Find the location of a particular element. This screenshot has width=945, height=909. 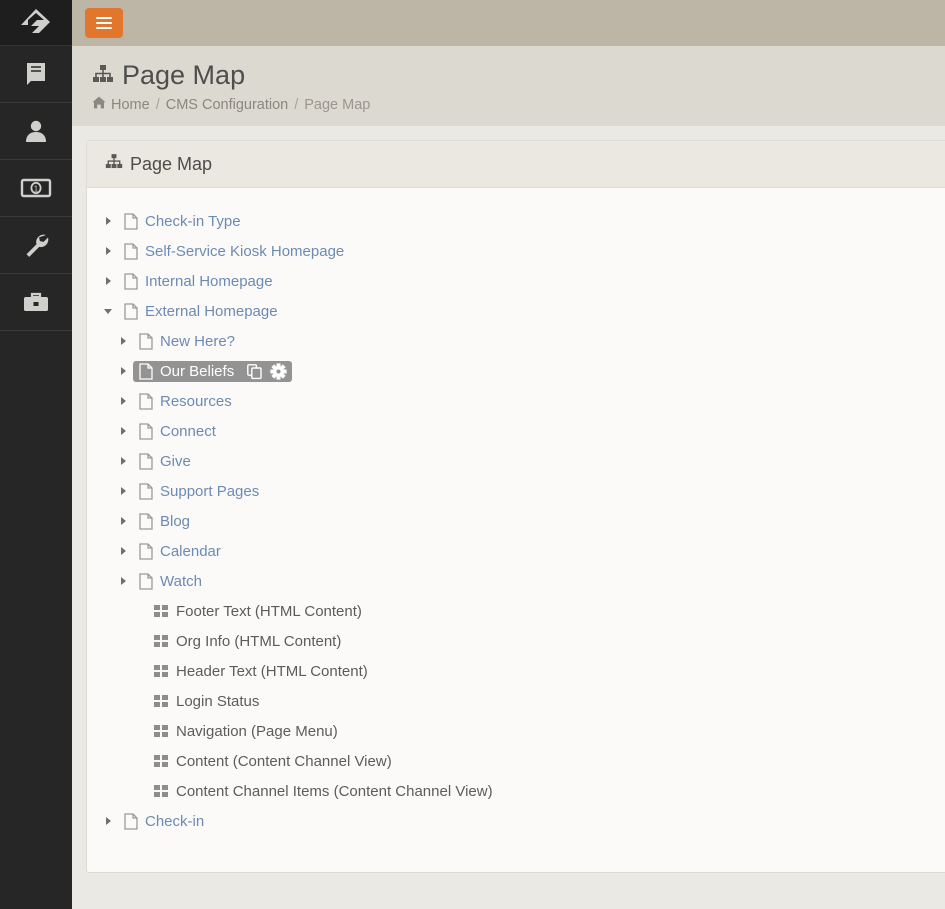

tree-node: Self-Service Kiosk Homepage is located at coordinates (234, 251).